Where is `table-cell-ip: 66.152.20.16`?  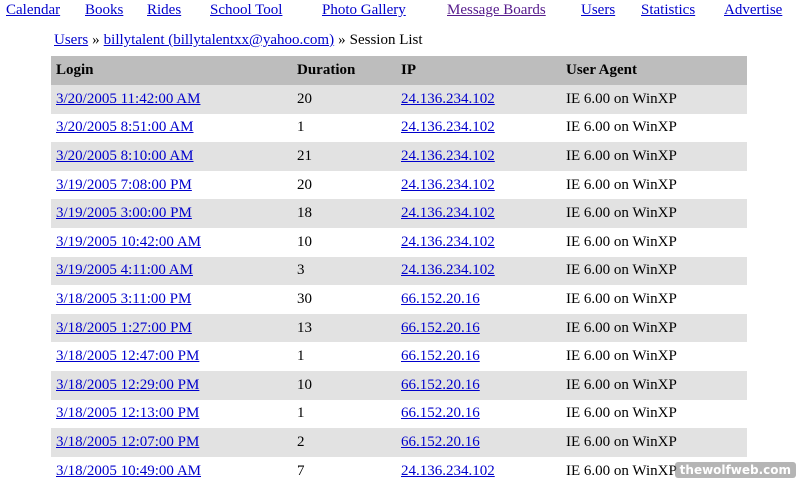
table-cell-ip: 66.152.20.16 is located at coordinates (478, 299).